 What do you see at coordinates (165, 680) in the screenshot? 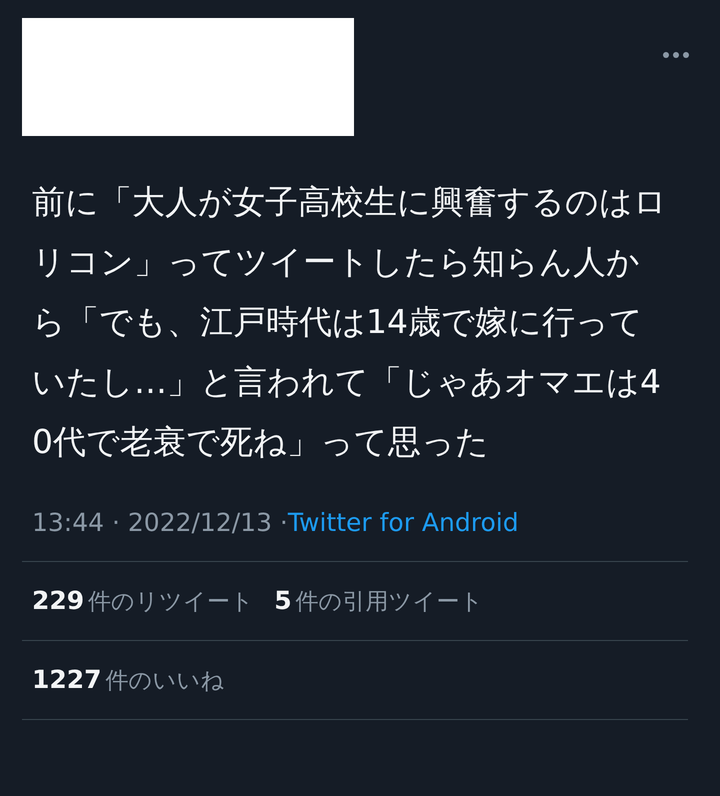
I see `stat-label: 件のいいね` at bounding box center [165, 680].